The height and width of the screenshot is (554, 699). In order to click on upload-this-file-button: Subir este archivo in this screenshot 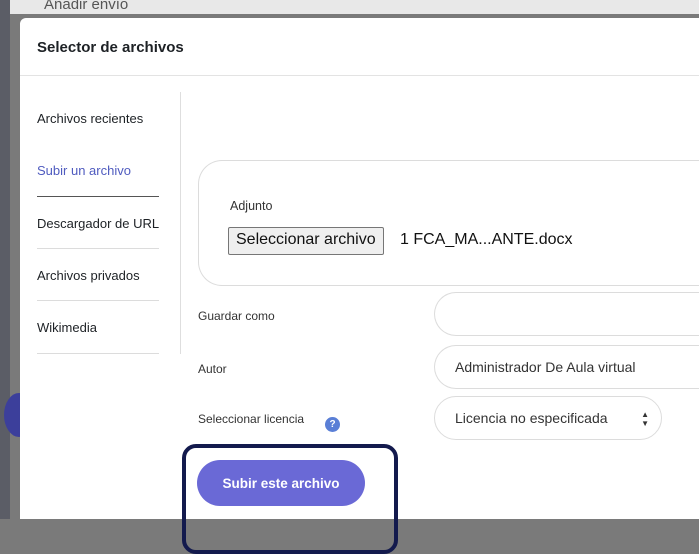, I will do `click(281, 483)`.